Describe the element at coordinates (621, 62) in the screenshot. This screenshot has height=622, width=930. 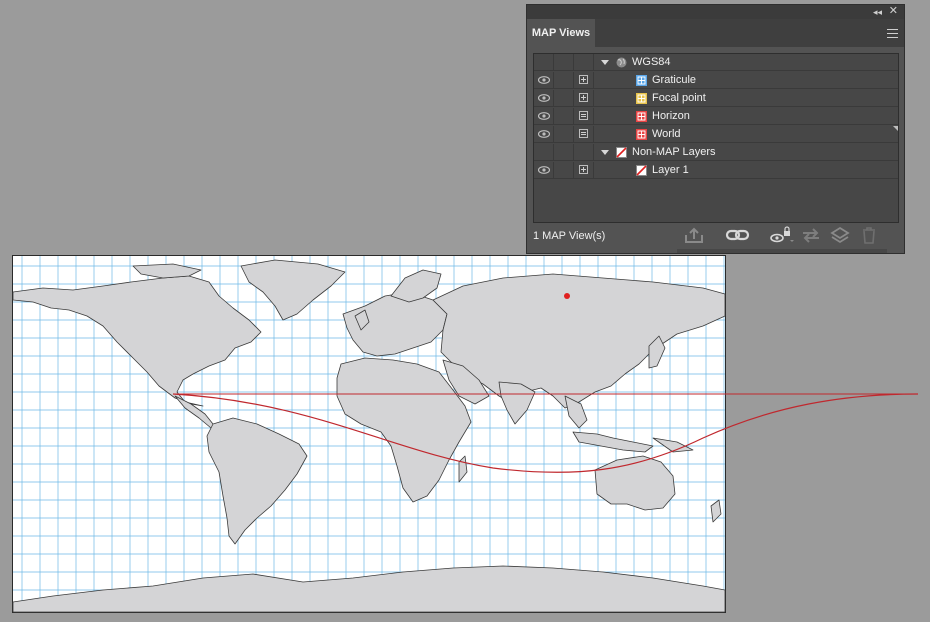
I see `globe-icon` at that location.